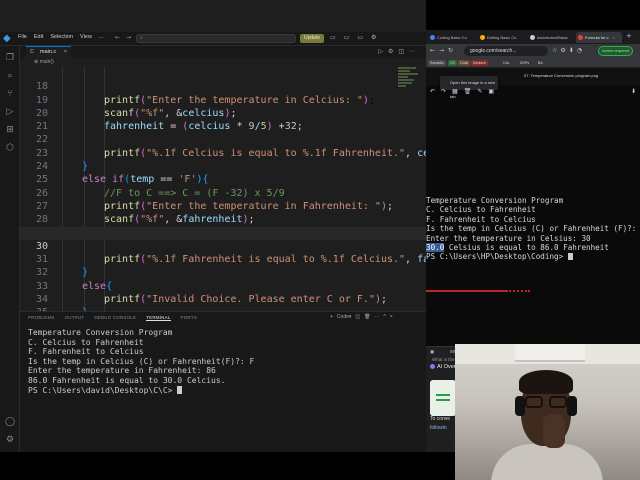 This screenshot has height=480, width=640. Describe the element at coordinates (526, 247) in the screenshot. I see `screenshot-line-rest: Celsius is equal to 86.0 Fahrenheit` at that location.